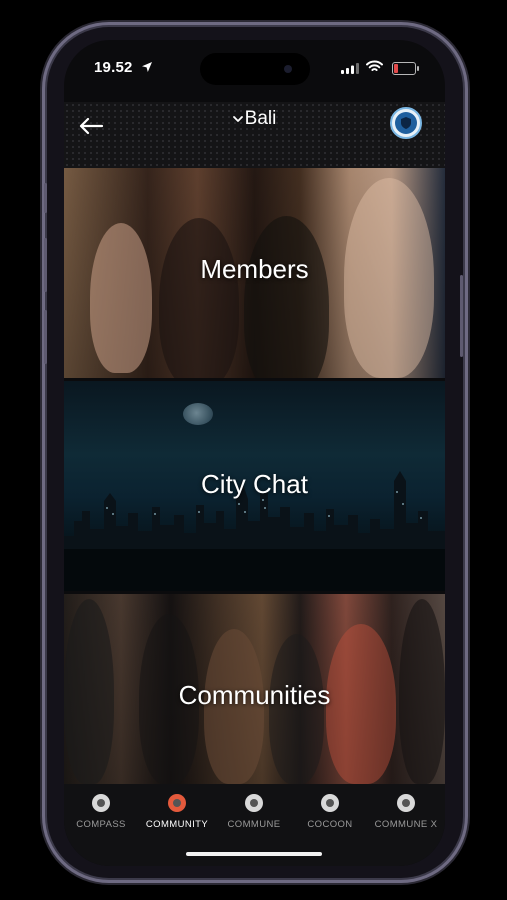  Describe the element at coordinates (45, 337) in the screenshot. I see `volume-down-button` at that location.